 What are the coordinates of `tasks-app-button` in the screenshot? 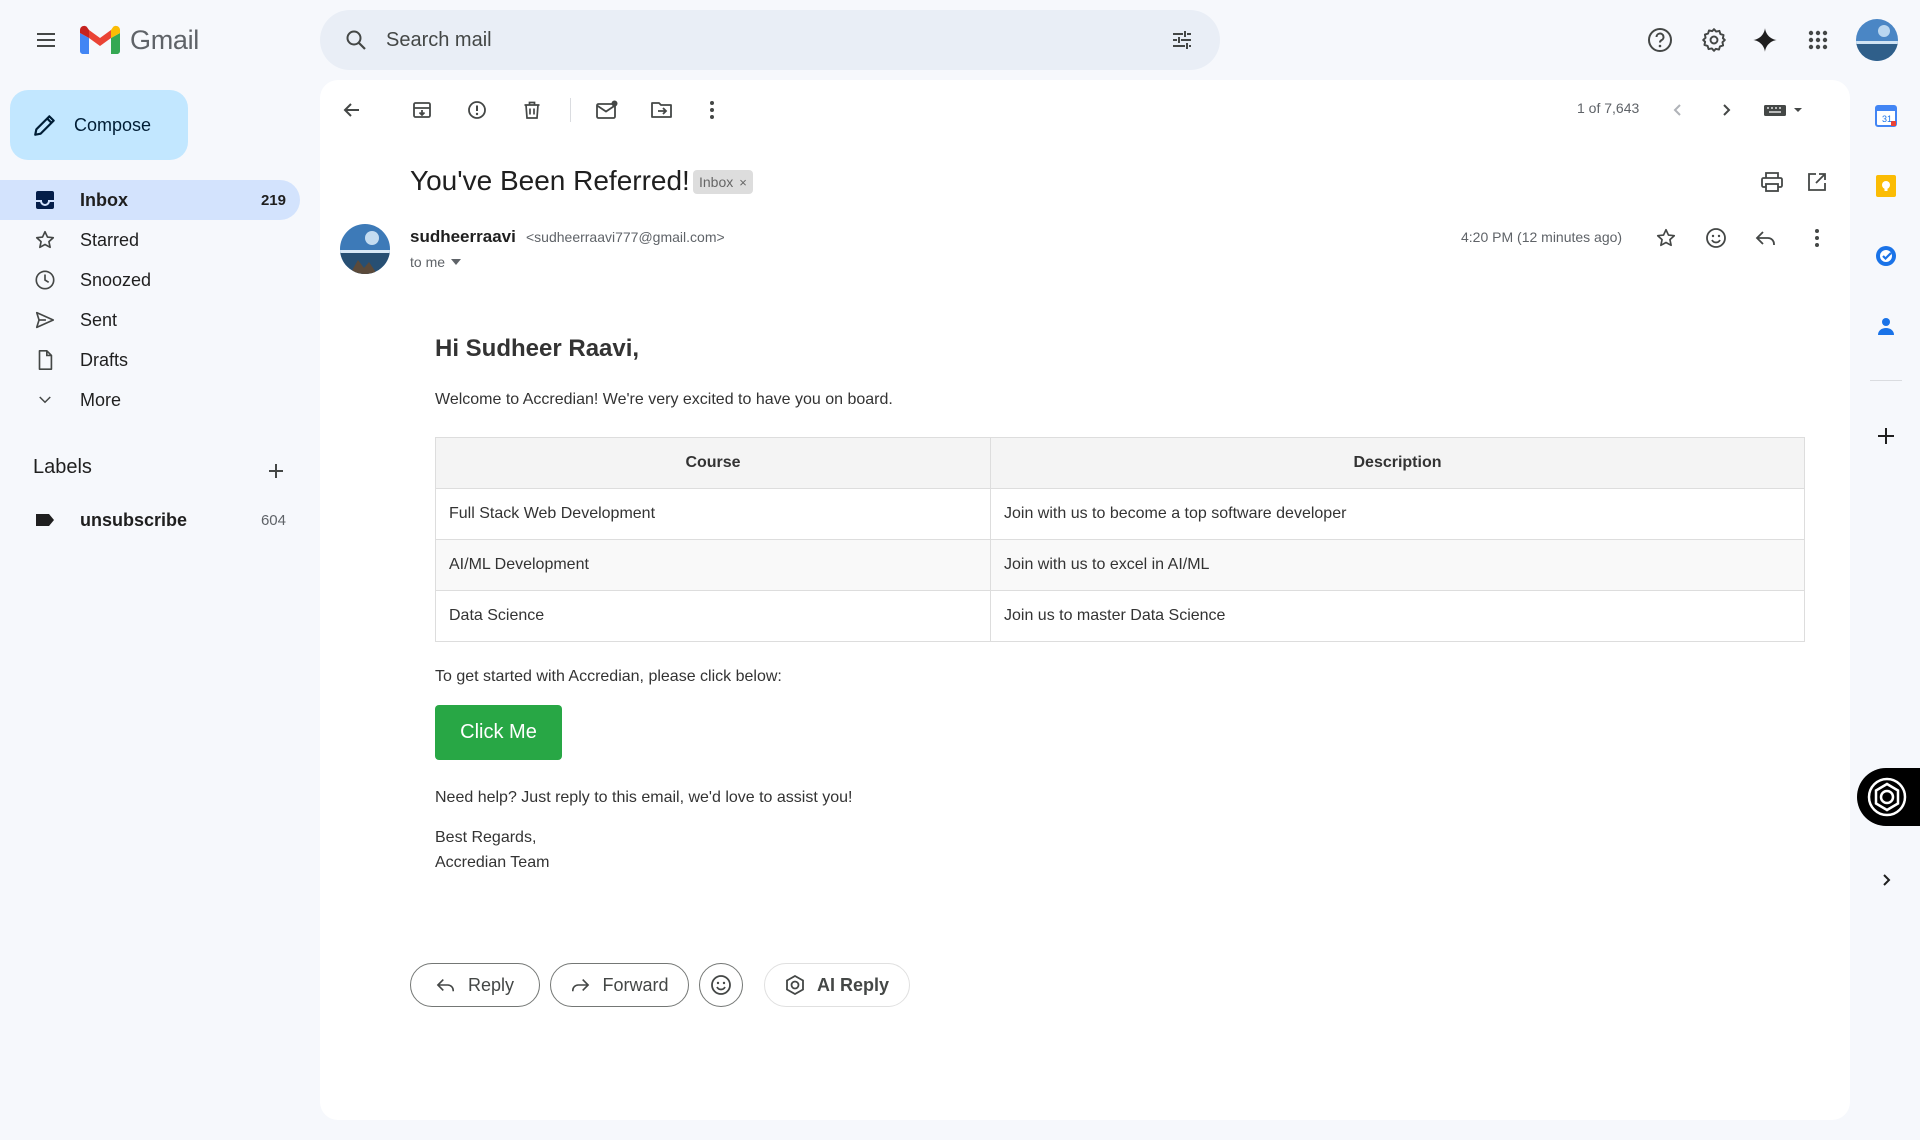 It's located at (1886, 256).